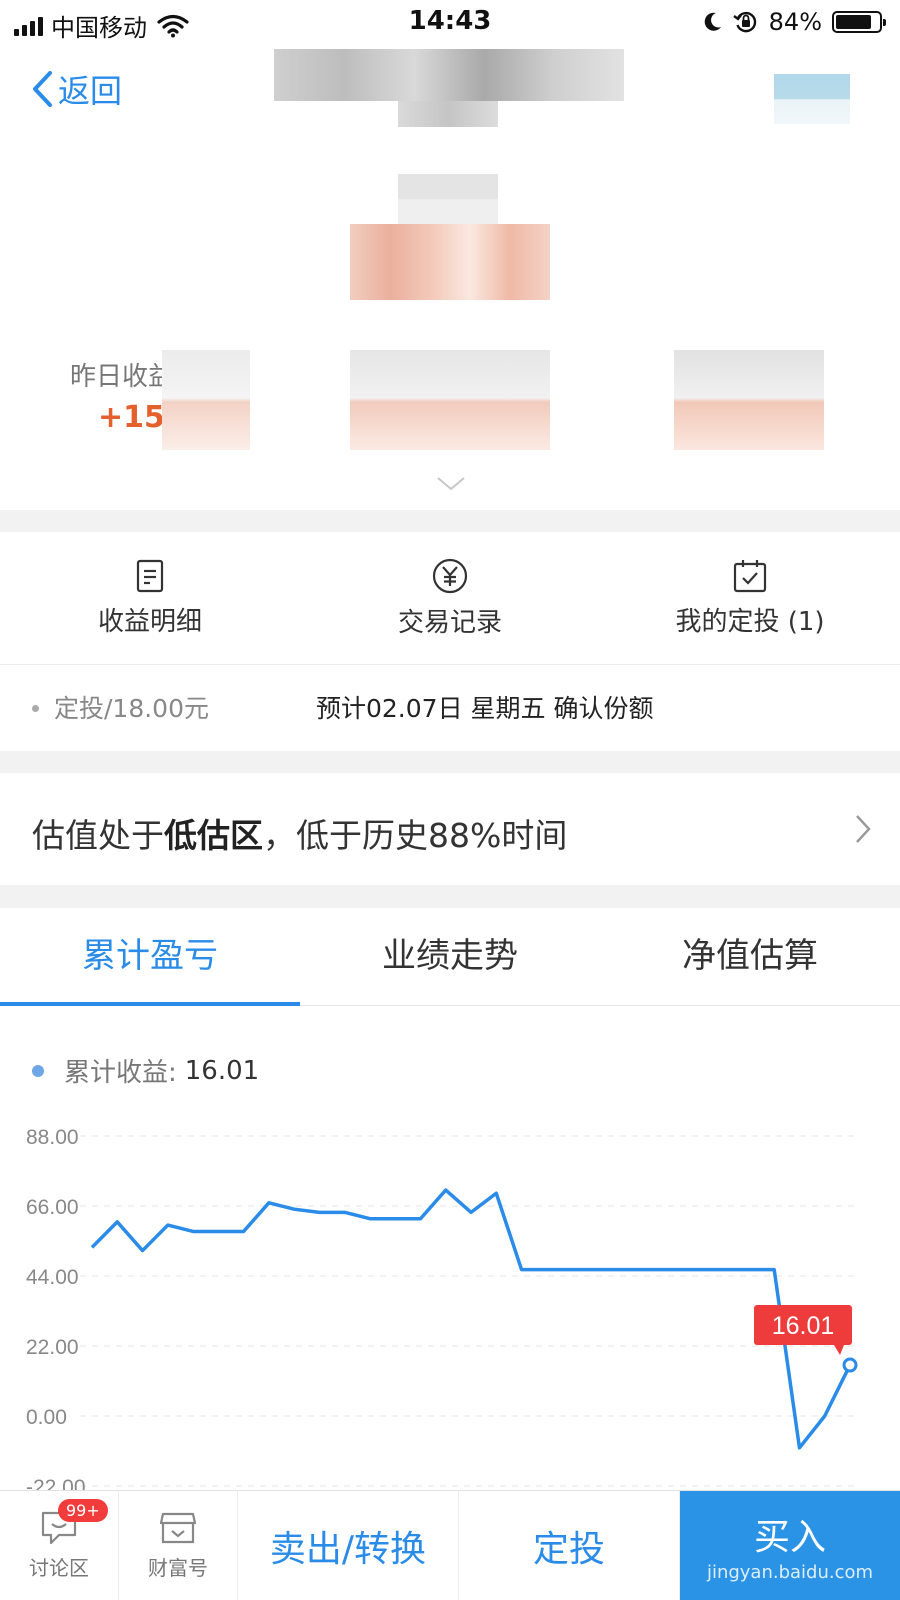 This screenshot has width=900, height=1600. What do you see at coordinates (712, 21) in the screenshot?
I see `moon-icon` at bounding box center [712, 21].